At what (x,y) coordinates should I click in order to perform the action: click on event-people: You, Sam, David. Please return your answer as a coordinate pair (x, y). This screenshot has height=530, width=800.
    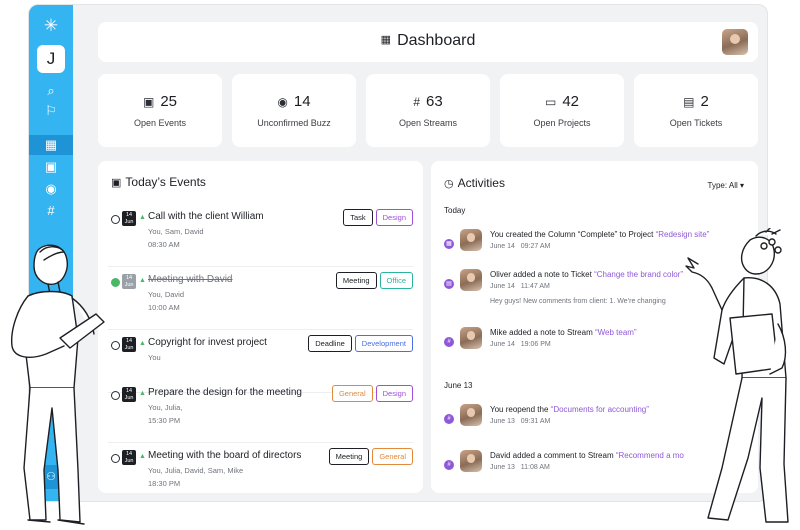
    Looking at the image, I should click on (176, 231).